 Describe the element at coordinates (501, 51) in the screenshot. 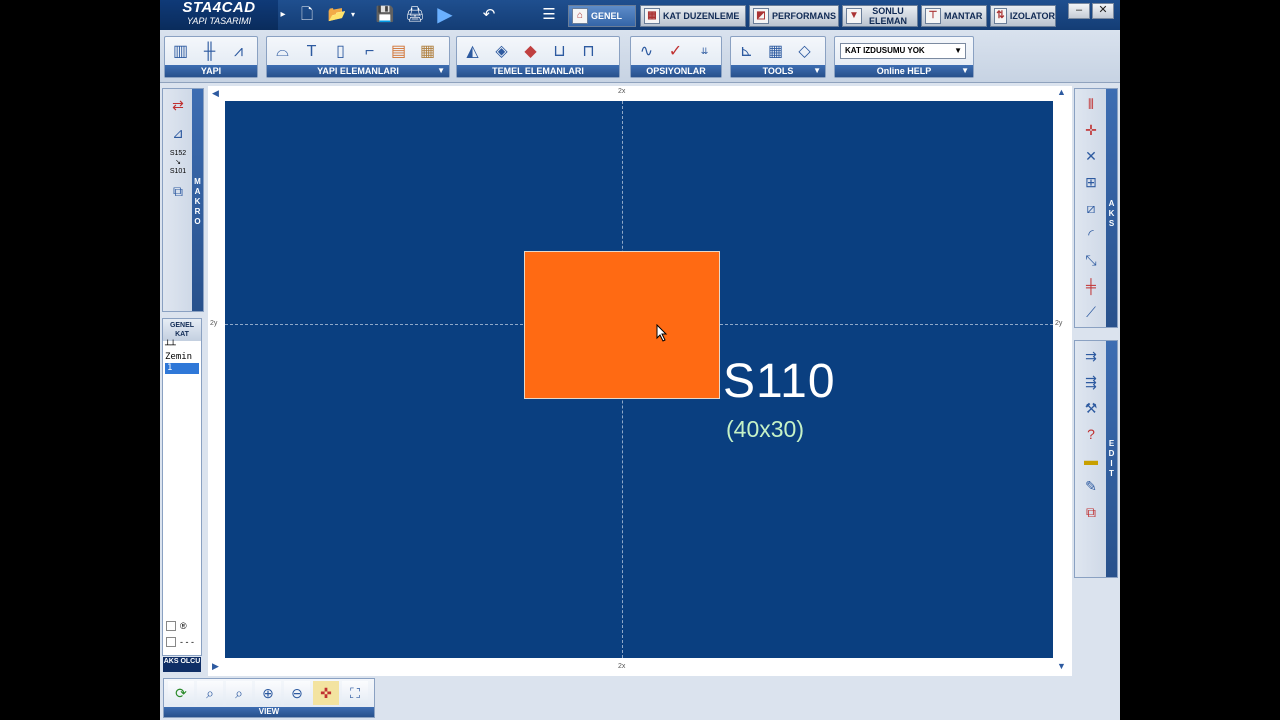

I see `pile-icon: ◈` at that location.